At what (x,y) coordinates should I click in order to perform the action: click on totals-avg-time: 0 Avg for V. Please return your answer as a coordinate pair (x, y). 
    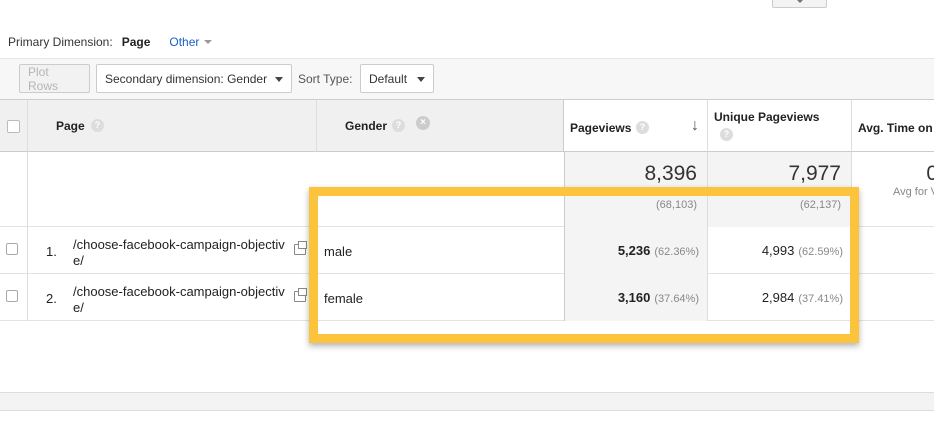
    Looking at the image, I should click on (893, 189).